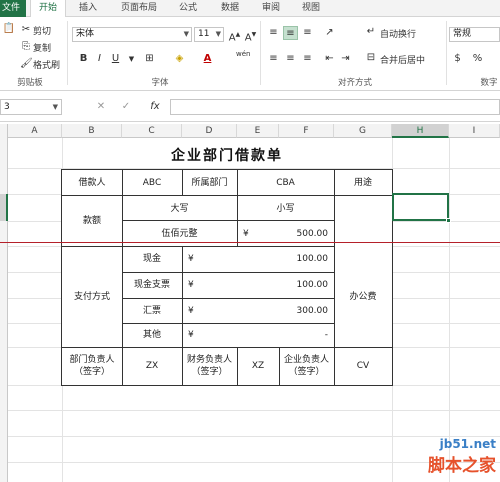 This screenshot has width=500, height=482. What do you see at coordinates (278, 310) in the screenshot?
I see `payment-amount-draft: 300.00` at bounding box center [278, 310].